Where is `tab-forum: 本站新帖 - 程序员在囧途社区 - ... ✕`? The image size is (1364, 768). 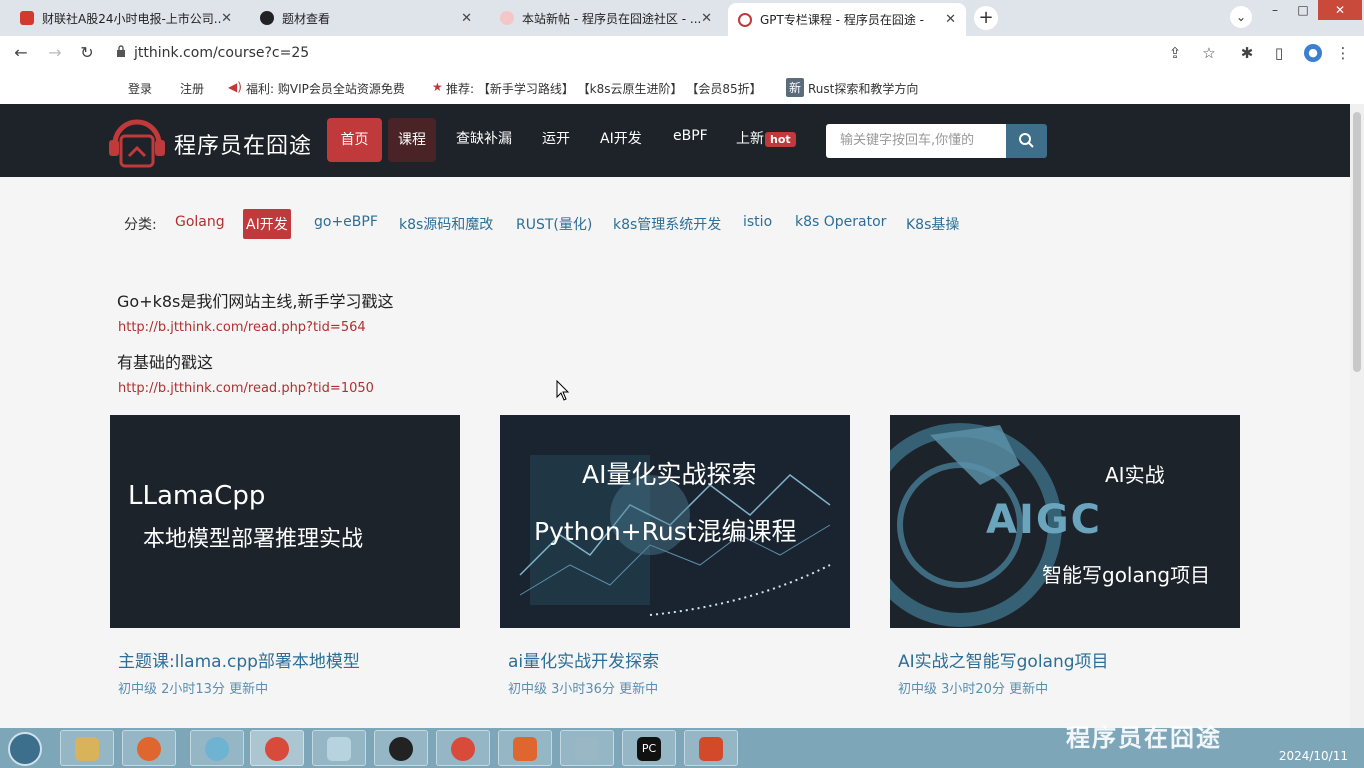 tab-forum: 本站新帖 - 程序员在囧途社区 - ... ✕ is located at coordinates (606, 18).